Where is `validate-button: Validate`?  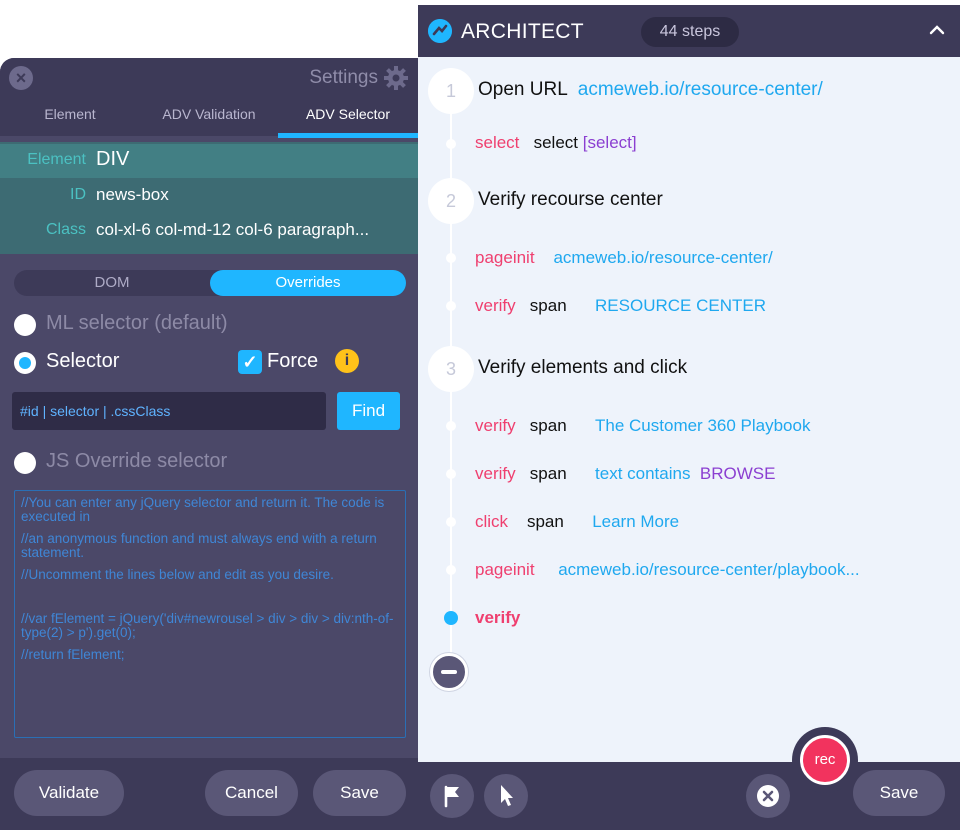
validate-button: Validate is located at coordinates (69, 793).